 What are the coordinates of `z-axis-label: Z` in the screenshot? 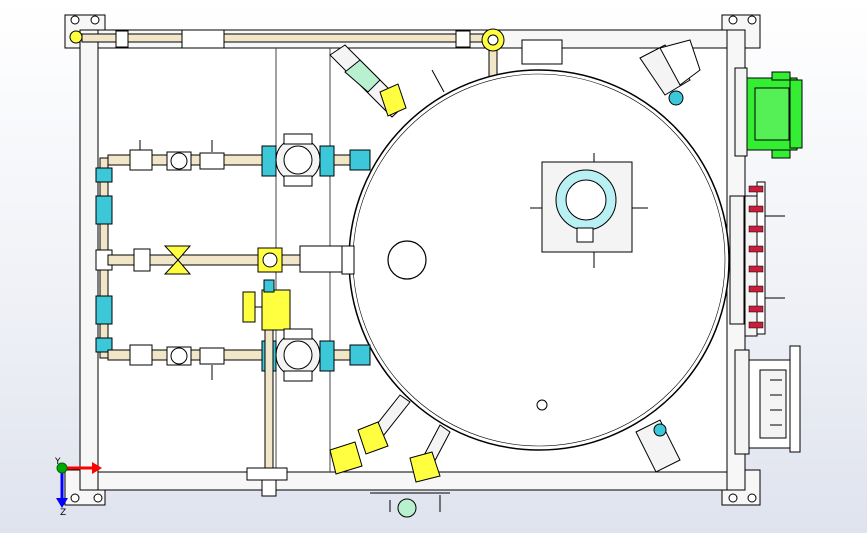 It's located at (63, 513).